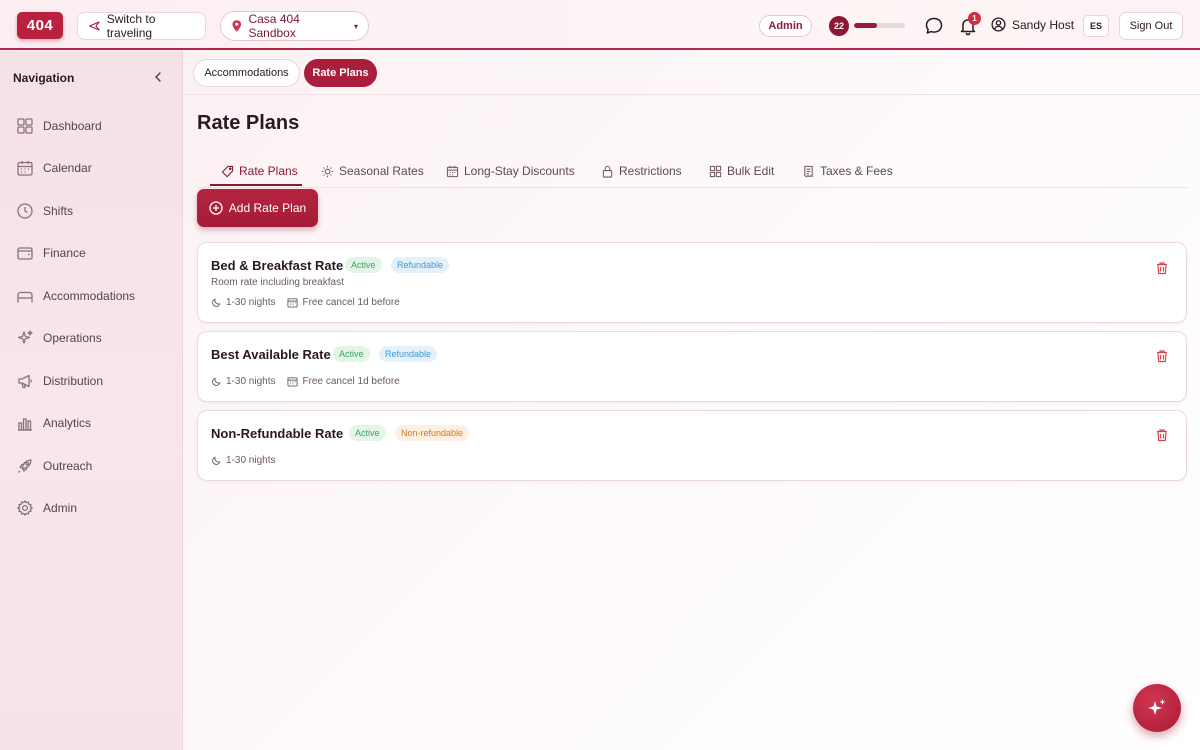 The width and height of the screenshot is (1200, 750). What do you see at coordinates (94, 26) in the screenshot?
I see `plane-icon` at bounding box center [94, 26].